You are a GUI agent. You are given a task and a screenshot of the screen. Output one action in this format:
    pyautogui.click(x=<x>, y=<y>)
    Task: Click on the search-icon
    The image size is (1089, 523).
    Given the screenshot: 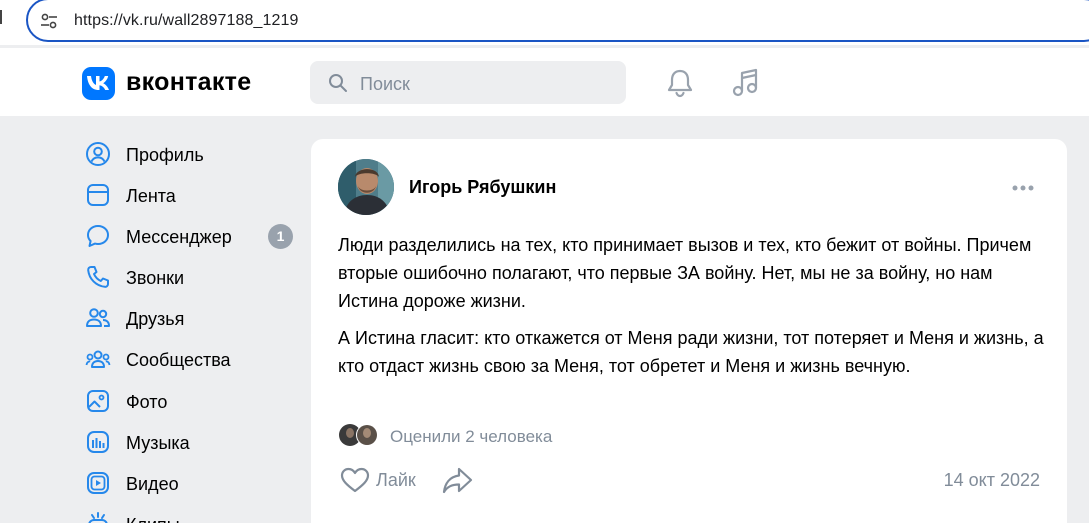 What is the action you would take?
    pyautogui.click(x=338, y=83)
    